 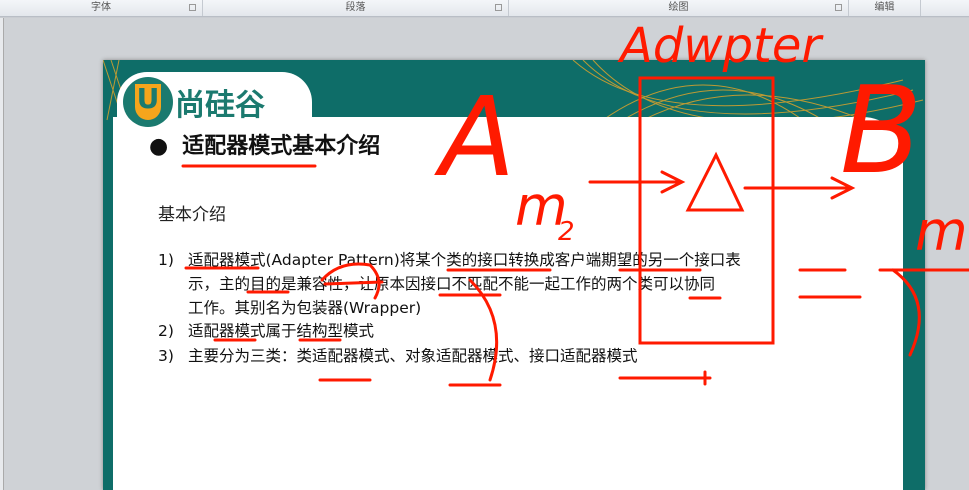 I want to click on ribbon-group-editing: 编辑, so click(x=885, y=8).